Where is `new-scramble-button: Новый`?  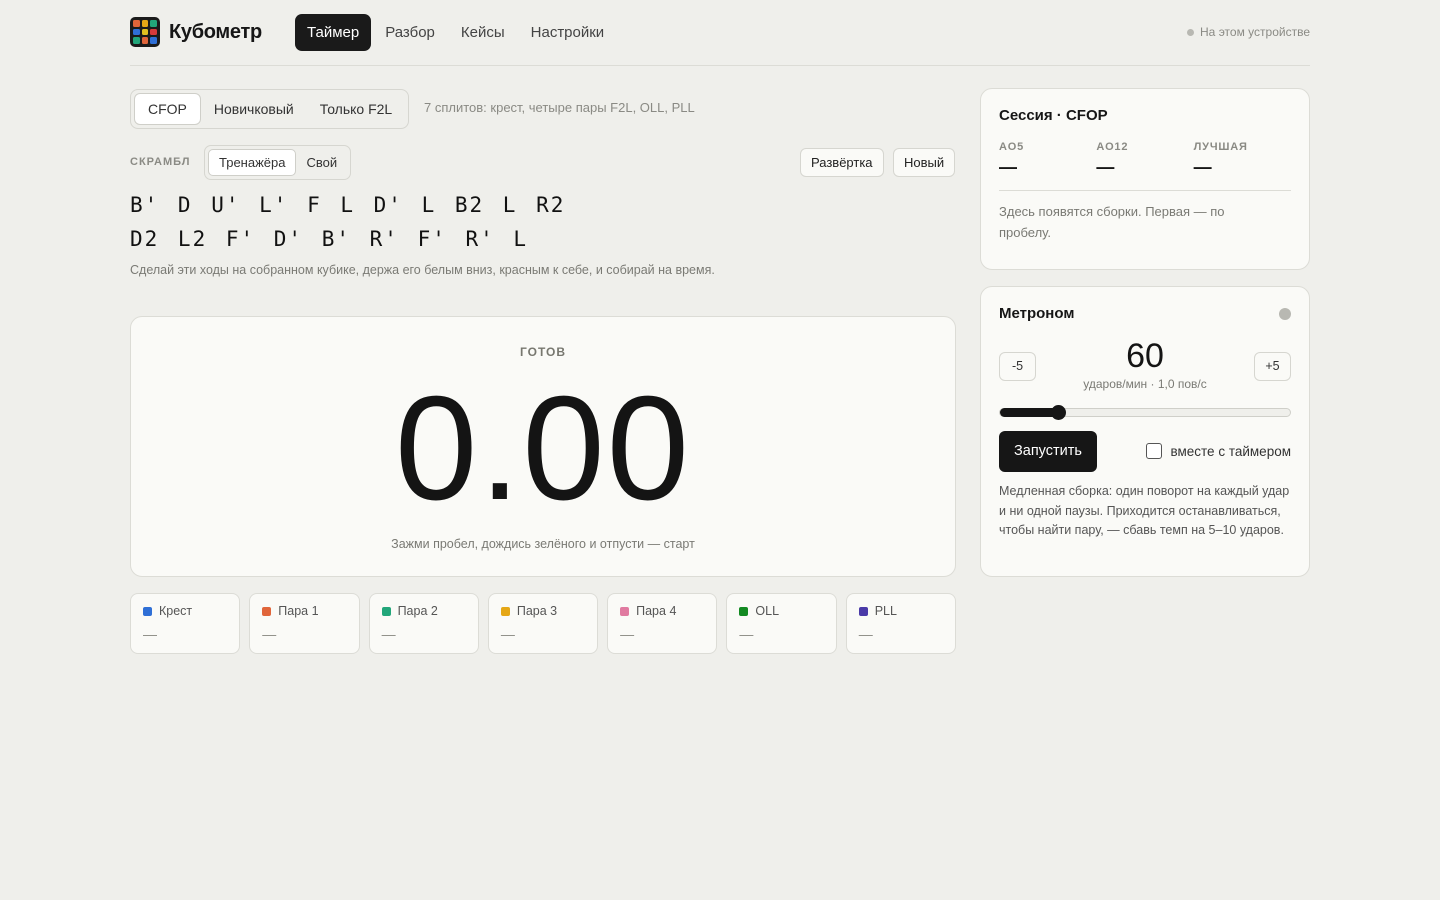
new-scramble-button: Новый is located at coordinates (924, 162).